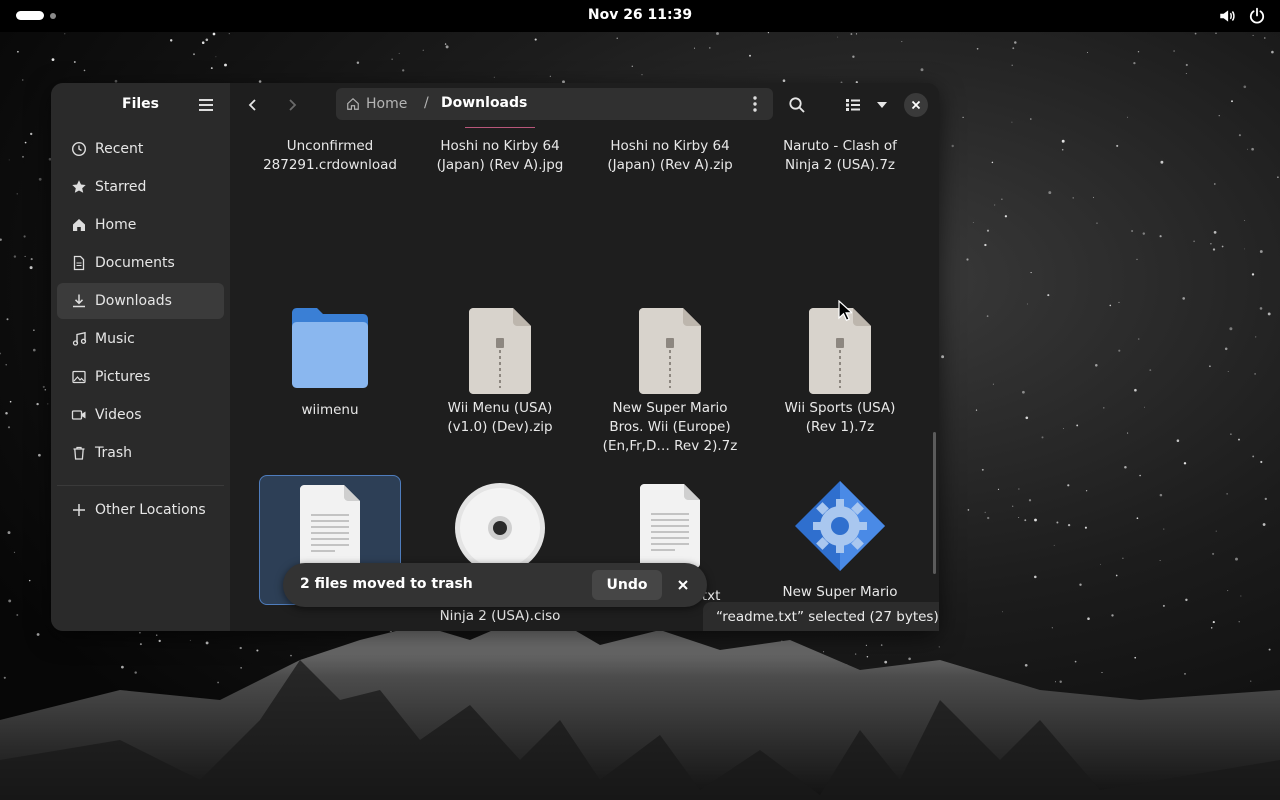  What do you see at coordinates (118, 415) in the screenshot?
I see `sidebar-item-label: Videos` at bounding box center [118, 415].